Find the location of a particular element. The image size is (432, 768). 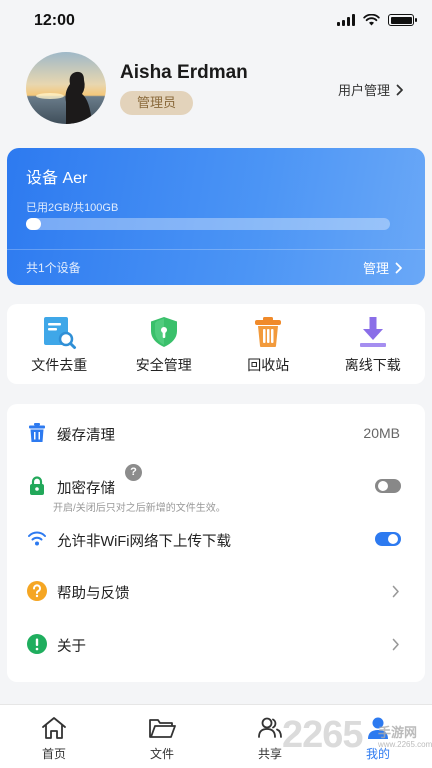

device-count: 共1个设备 is located at coordinates (53, 268).